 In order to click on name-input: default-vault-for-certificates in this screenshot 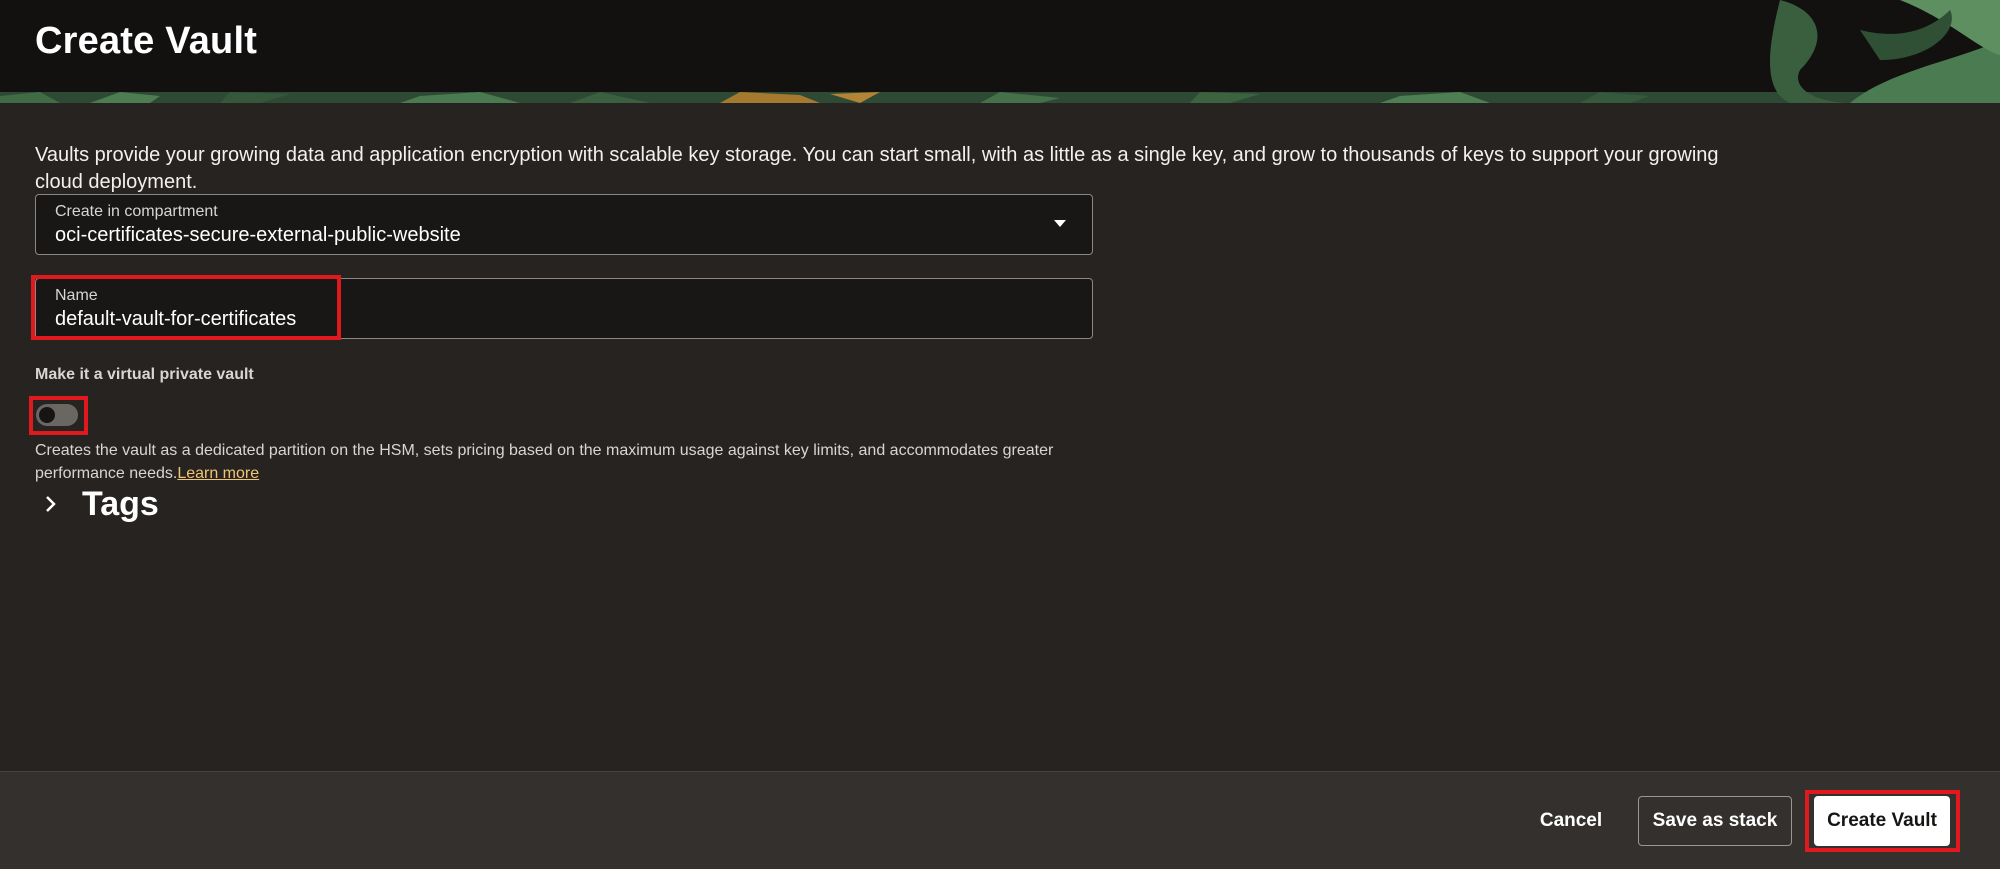, I will do `click(175, 319)`.